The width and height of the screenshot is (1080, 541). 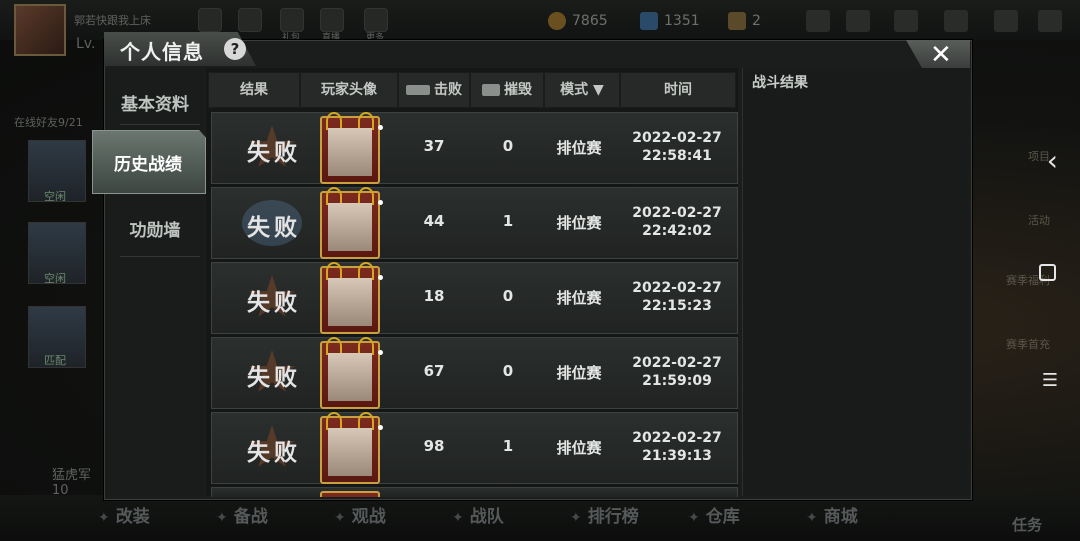 What do you see at coordinates (576, 518) in the screenshot?
I see `trophy-icon: ✦` at bounding box center [576, 518].